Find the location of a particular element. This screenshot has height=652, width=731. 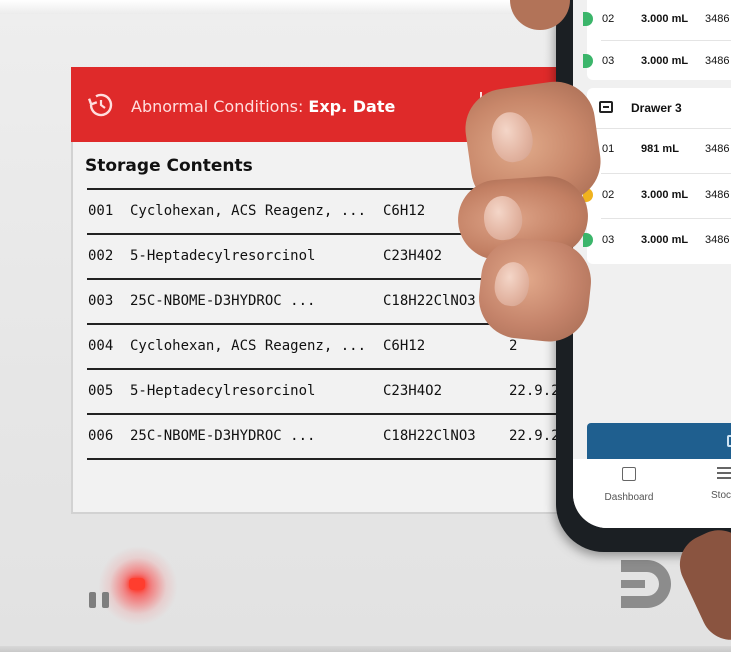

tab-dashboard-label: Dashboard is located at coordinates (629, 497).